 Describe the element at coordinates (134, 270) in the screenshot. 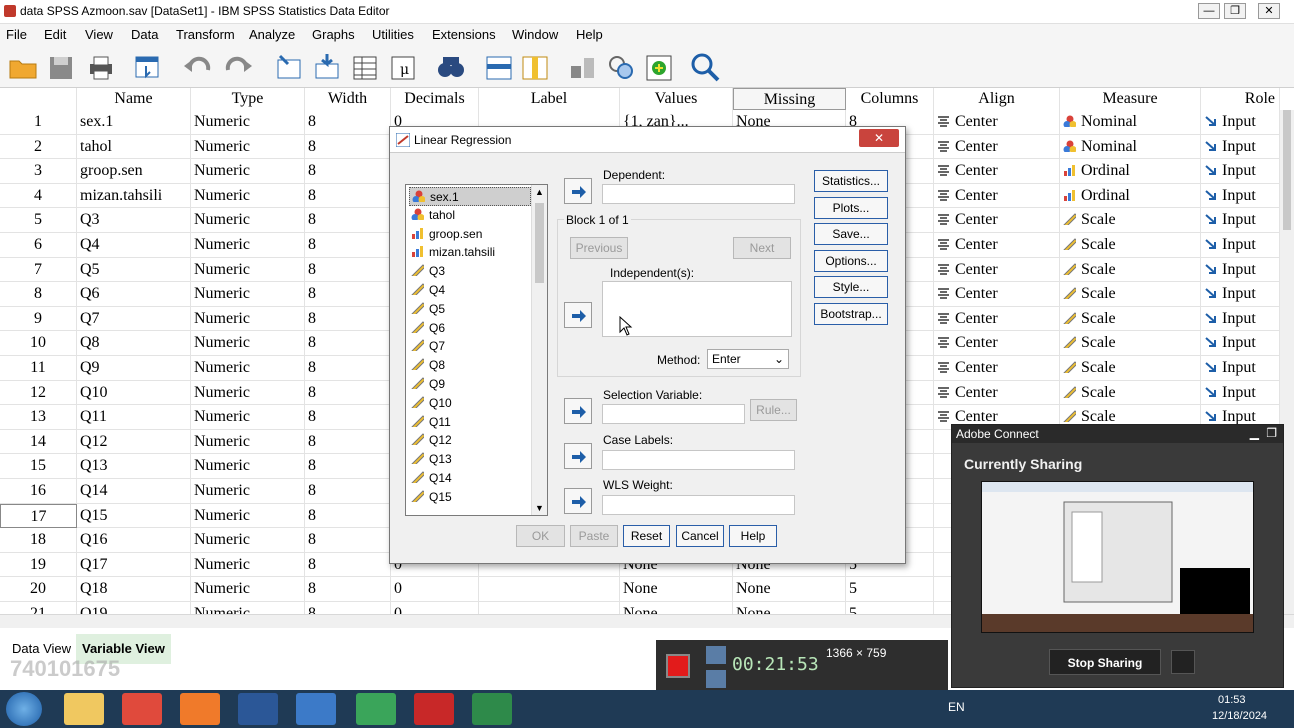

I see `cell-name: Q5` at that location.